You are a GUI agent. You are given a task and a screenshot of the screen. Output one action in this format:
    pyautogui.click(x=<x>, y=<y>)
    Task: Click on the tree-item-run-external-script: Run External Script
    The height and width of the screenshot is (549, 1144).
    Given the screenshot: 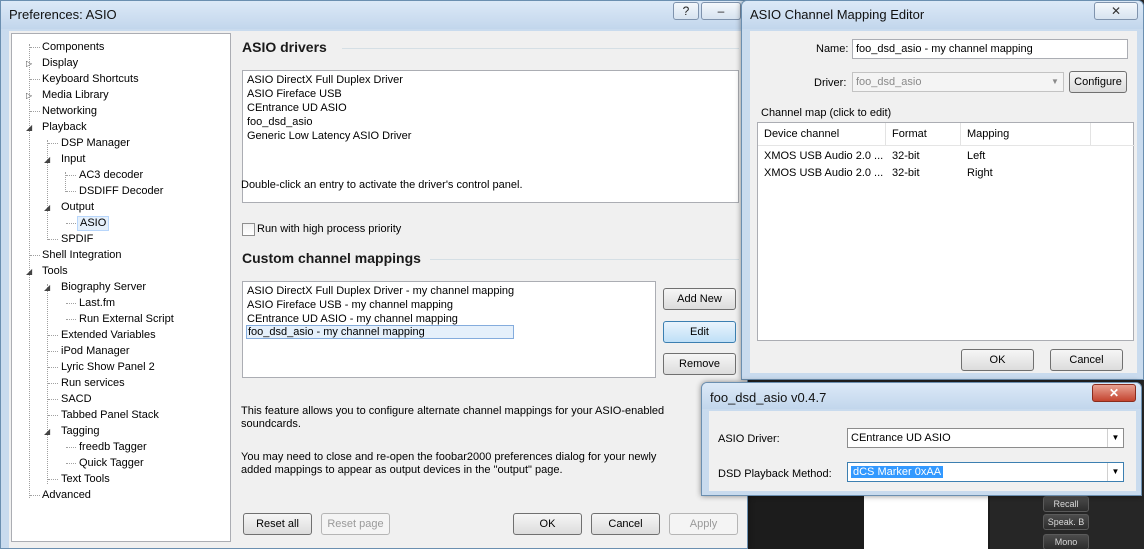 What is the action you would take?
    pyautogui.click(x=126, y=319)
    